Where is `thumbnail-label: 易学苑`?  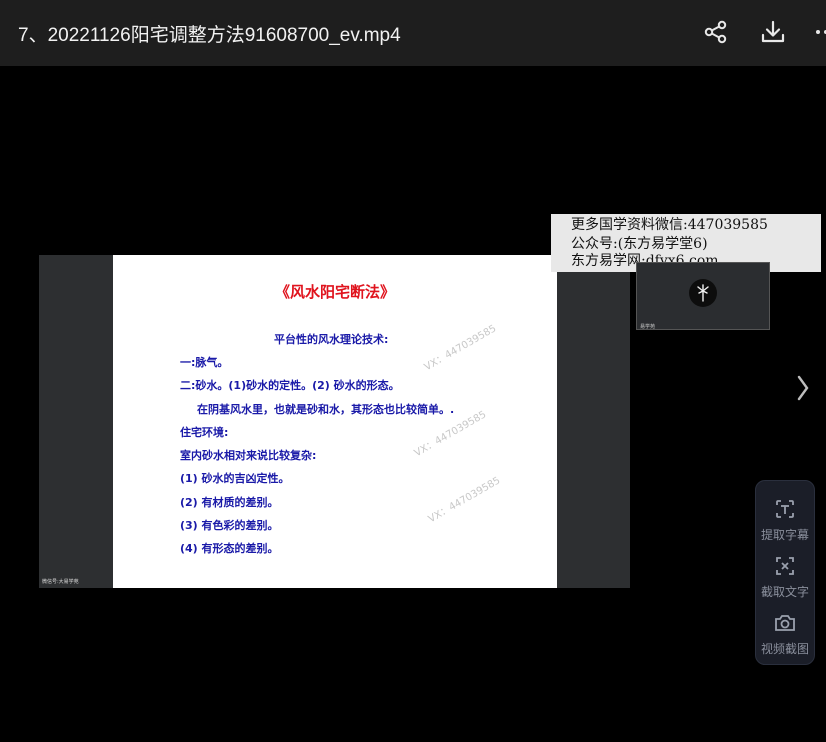
thumbnail-label: 易学苑 is located at coordinates (648, 327).